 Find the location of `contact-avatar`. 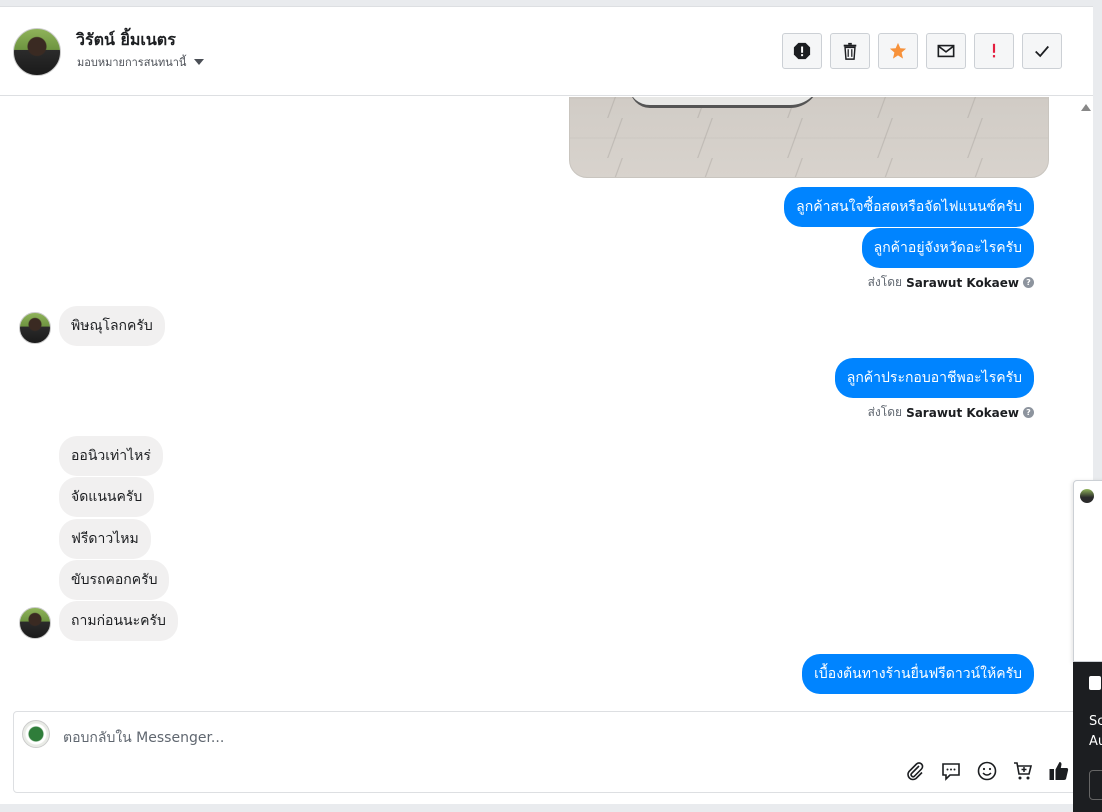

contact-avatar is located at coordinates (37, 52).